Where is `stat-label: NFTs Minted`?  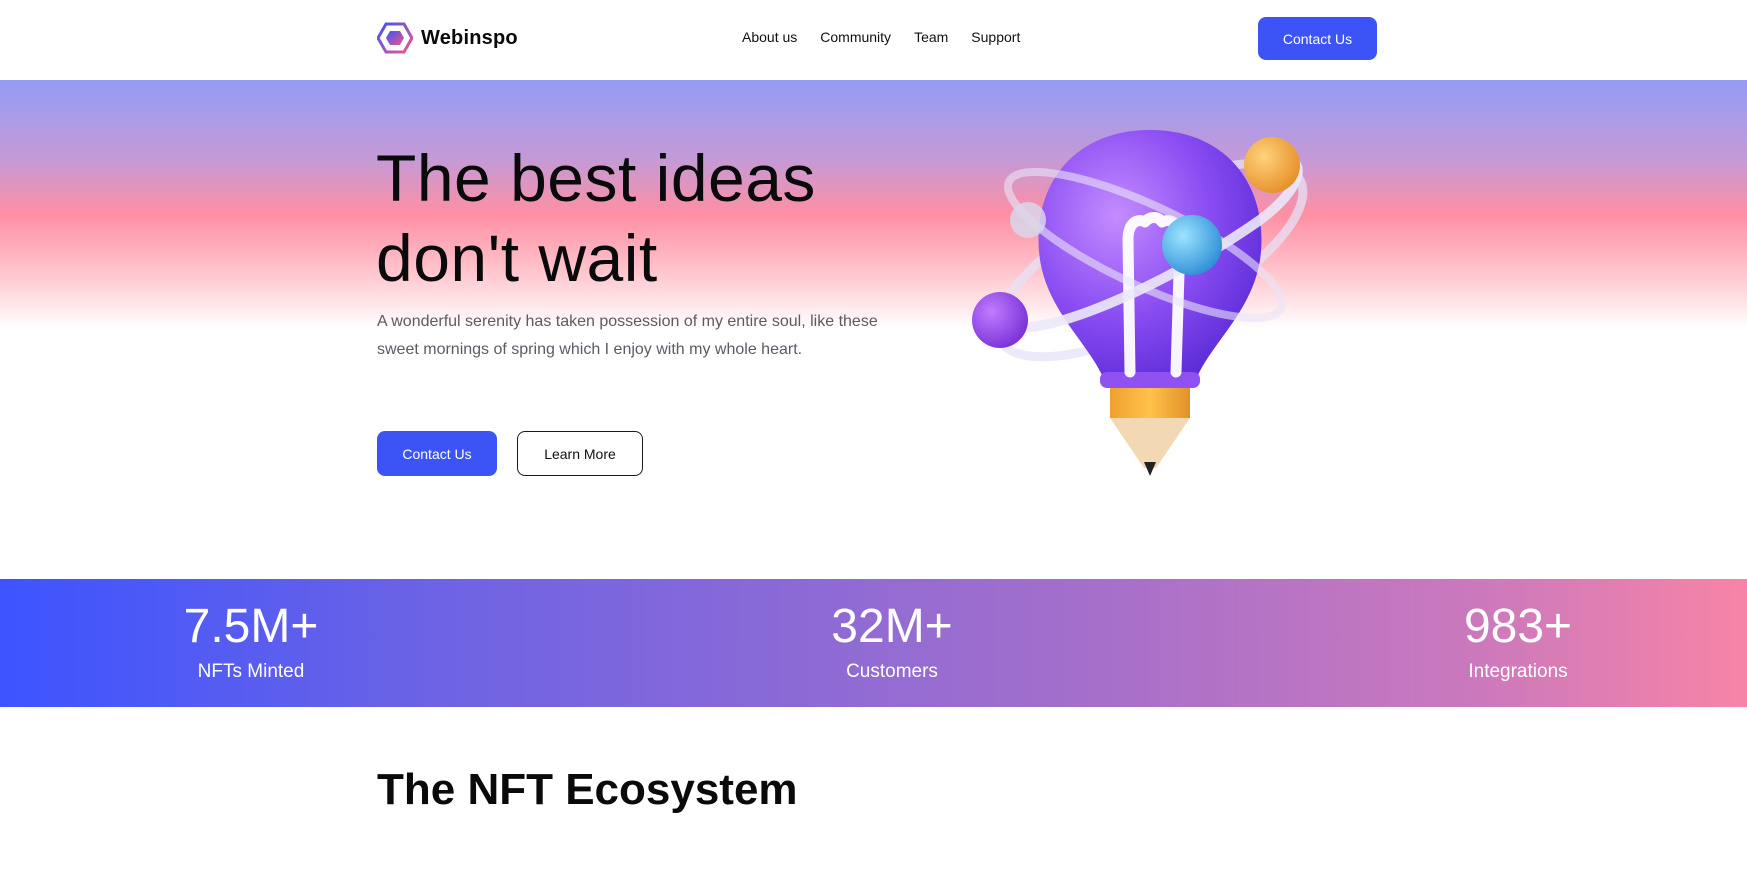 stat-label: NFTs Minted is located at coordinates (251, 671).